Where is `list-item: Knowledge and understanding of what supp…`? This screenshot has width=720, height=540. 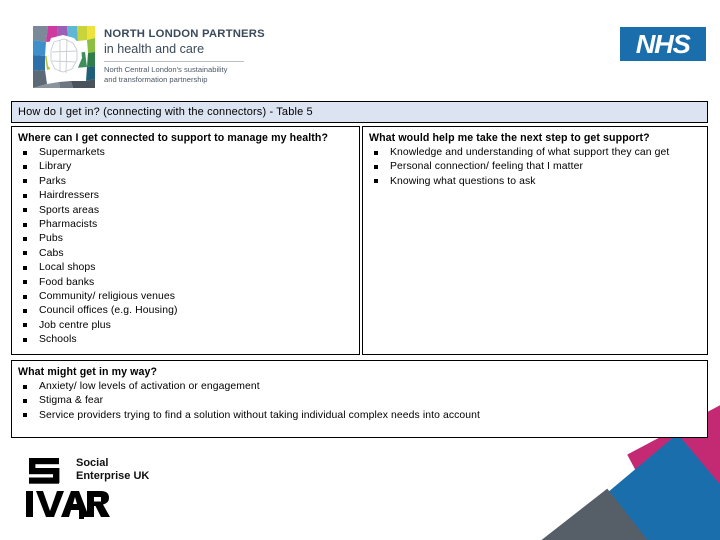
list-item: Knowledge and understanding of what supp… is located at coordinates (535, 153).